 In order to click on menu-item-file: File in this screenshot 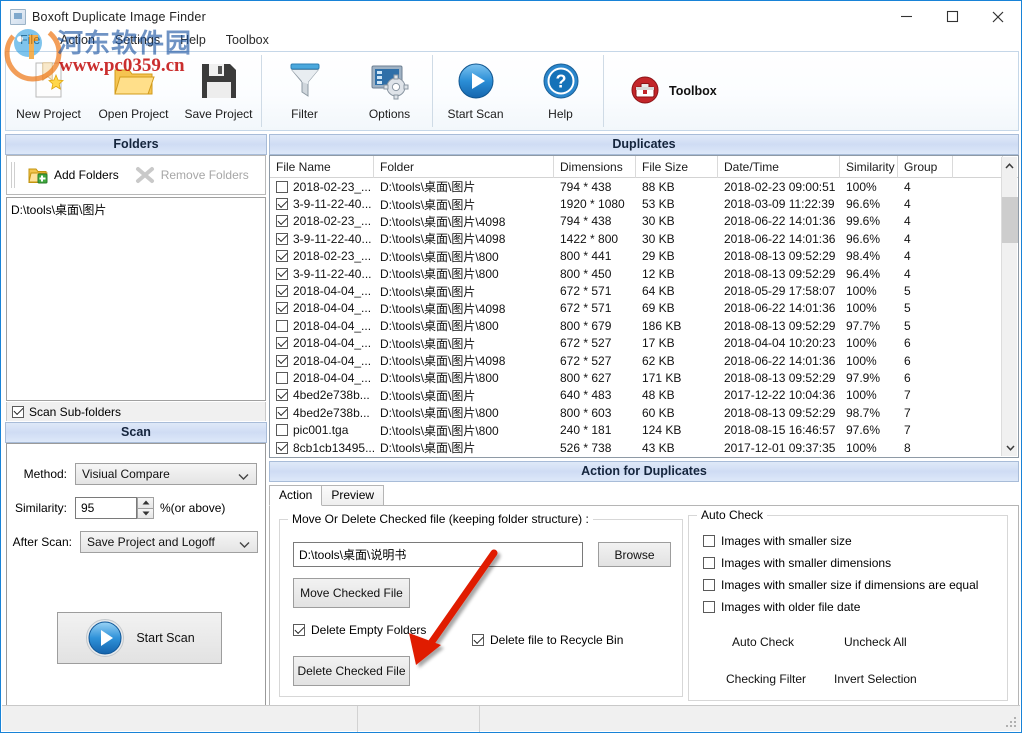, I will do `click(30, 40)`.